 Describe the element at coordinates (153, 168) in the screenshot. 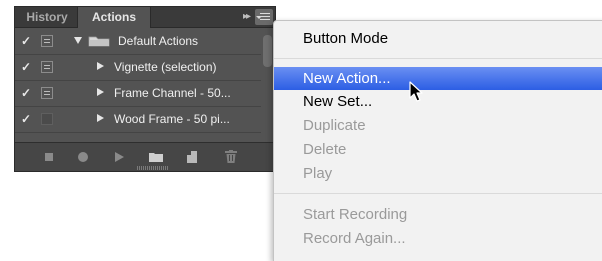

I see `resize-grip` at that location.